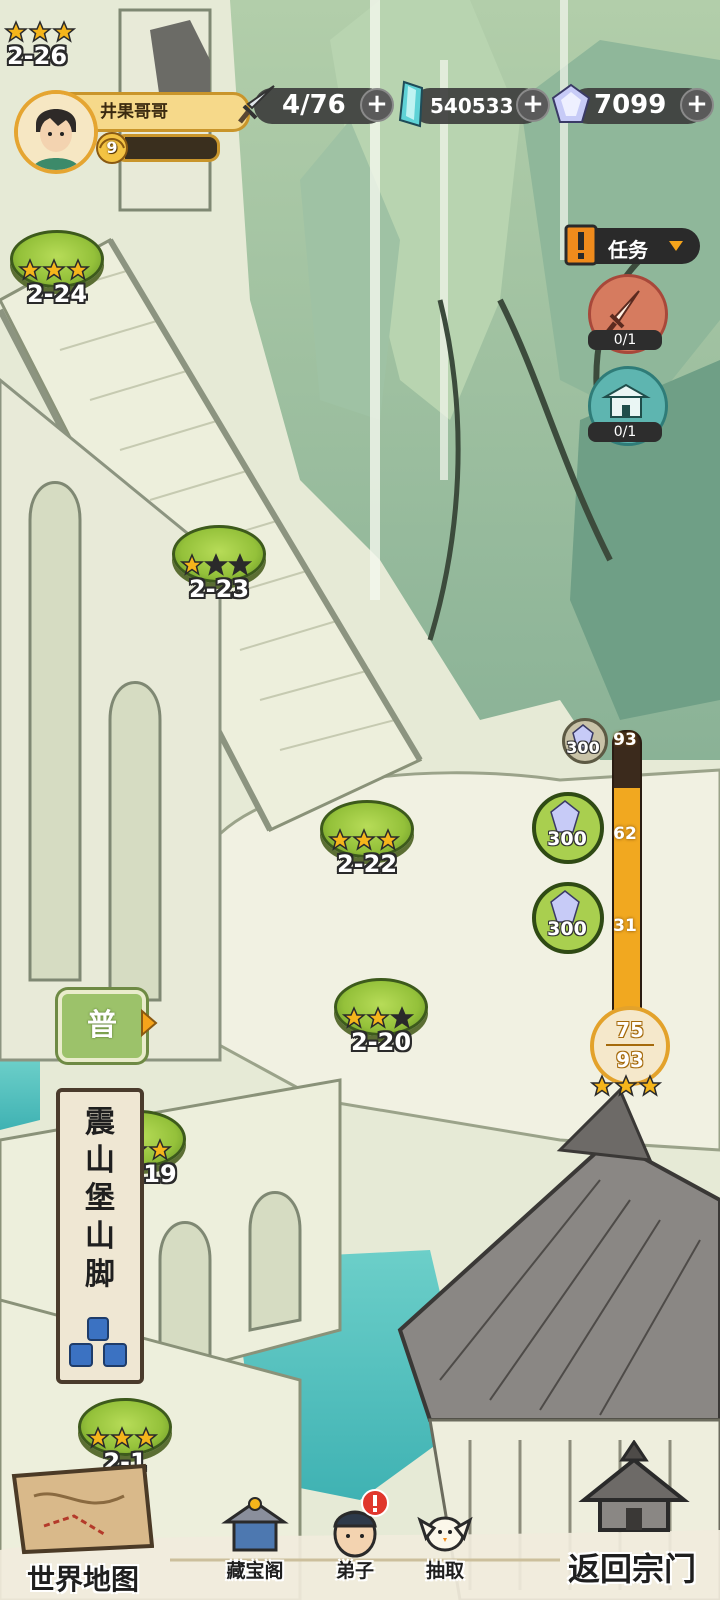  I want to click on area-name: 震 山 堡 山 脚, so click(100, 1199).